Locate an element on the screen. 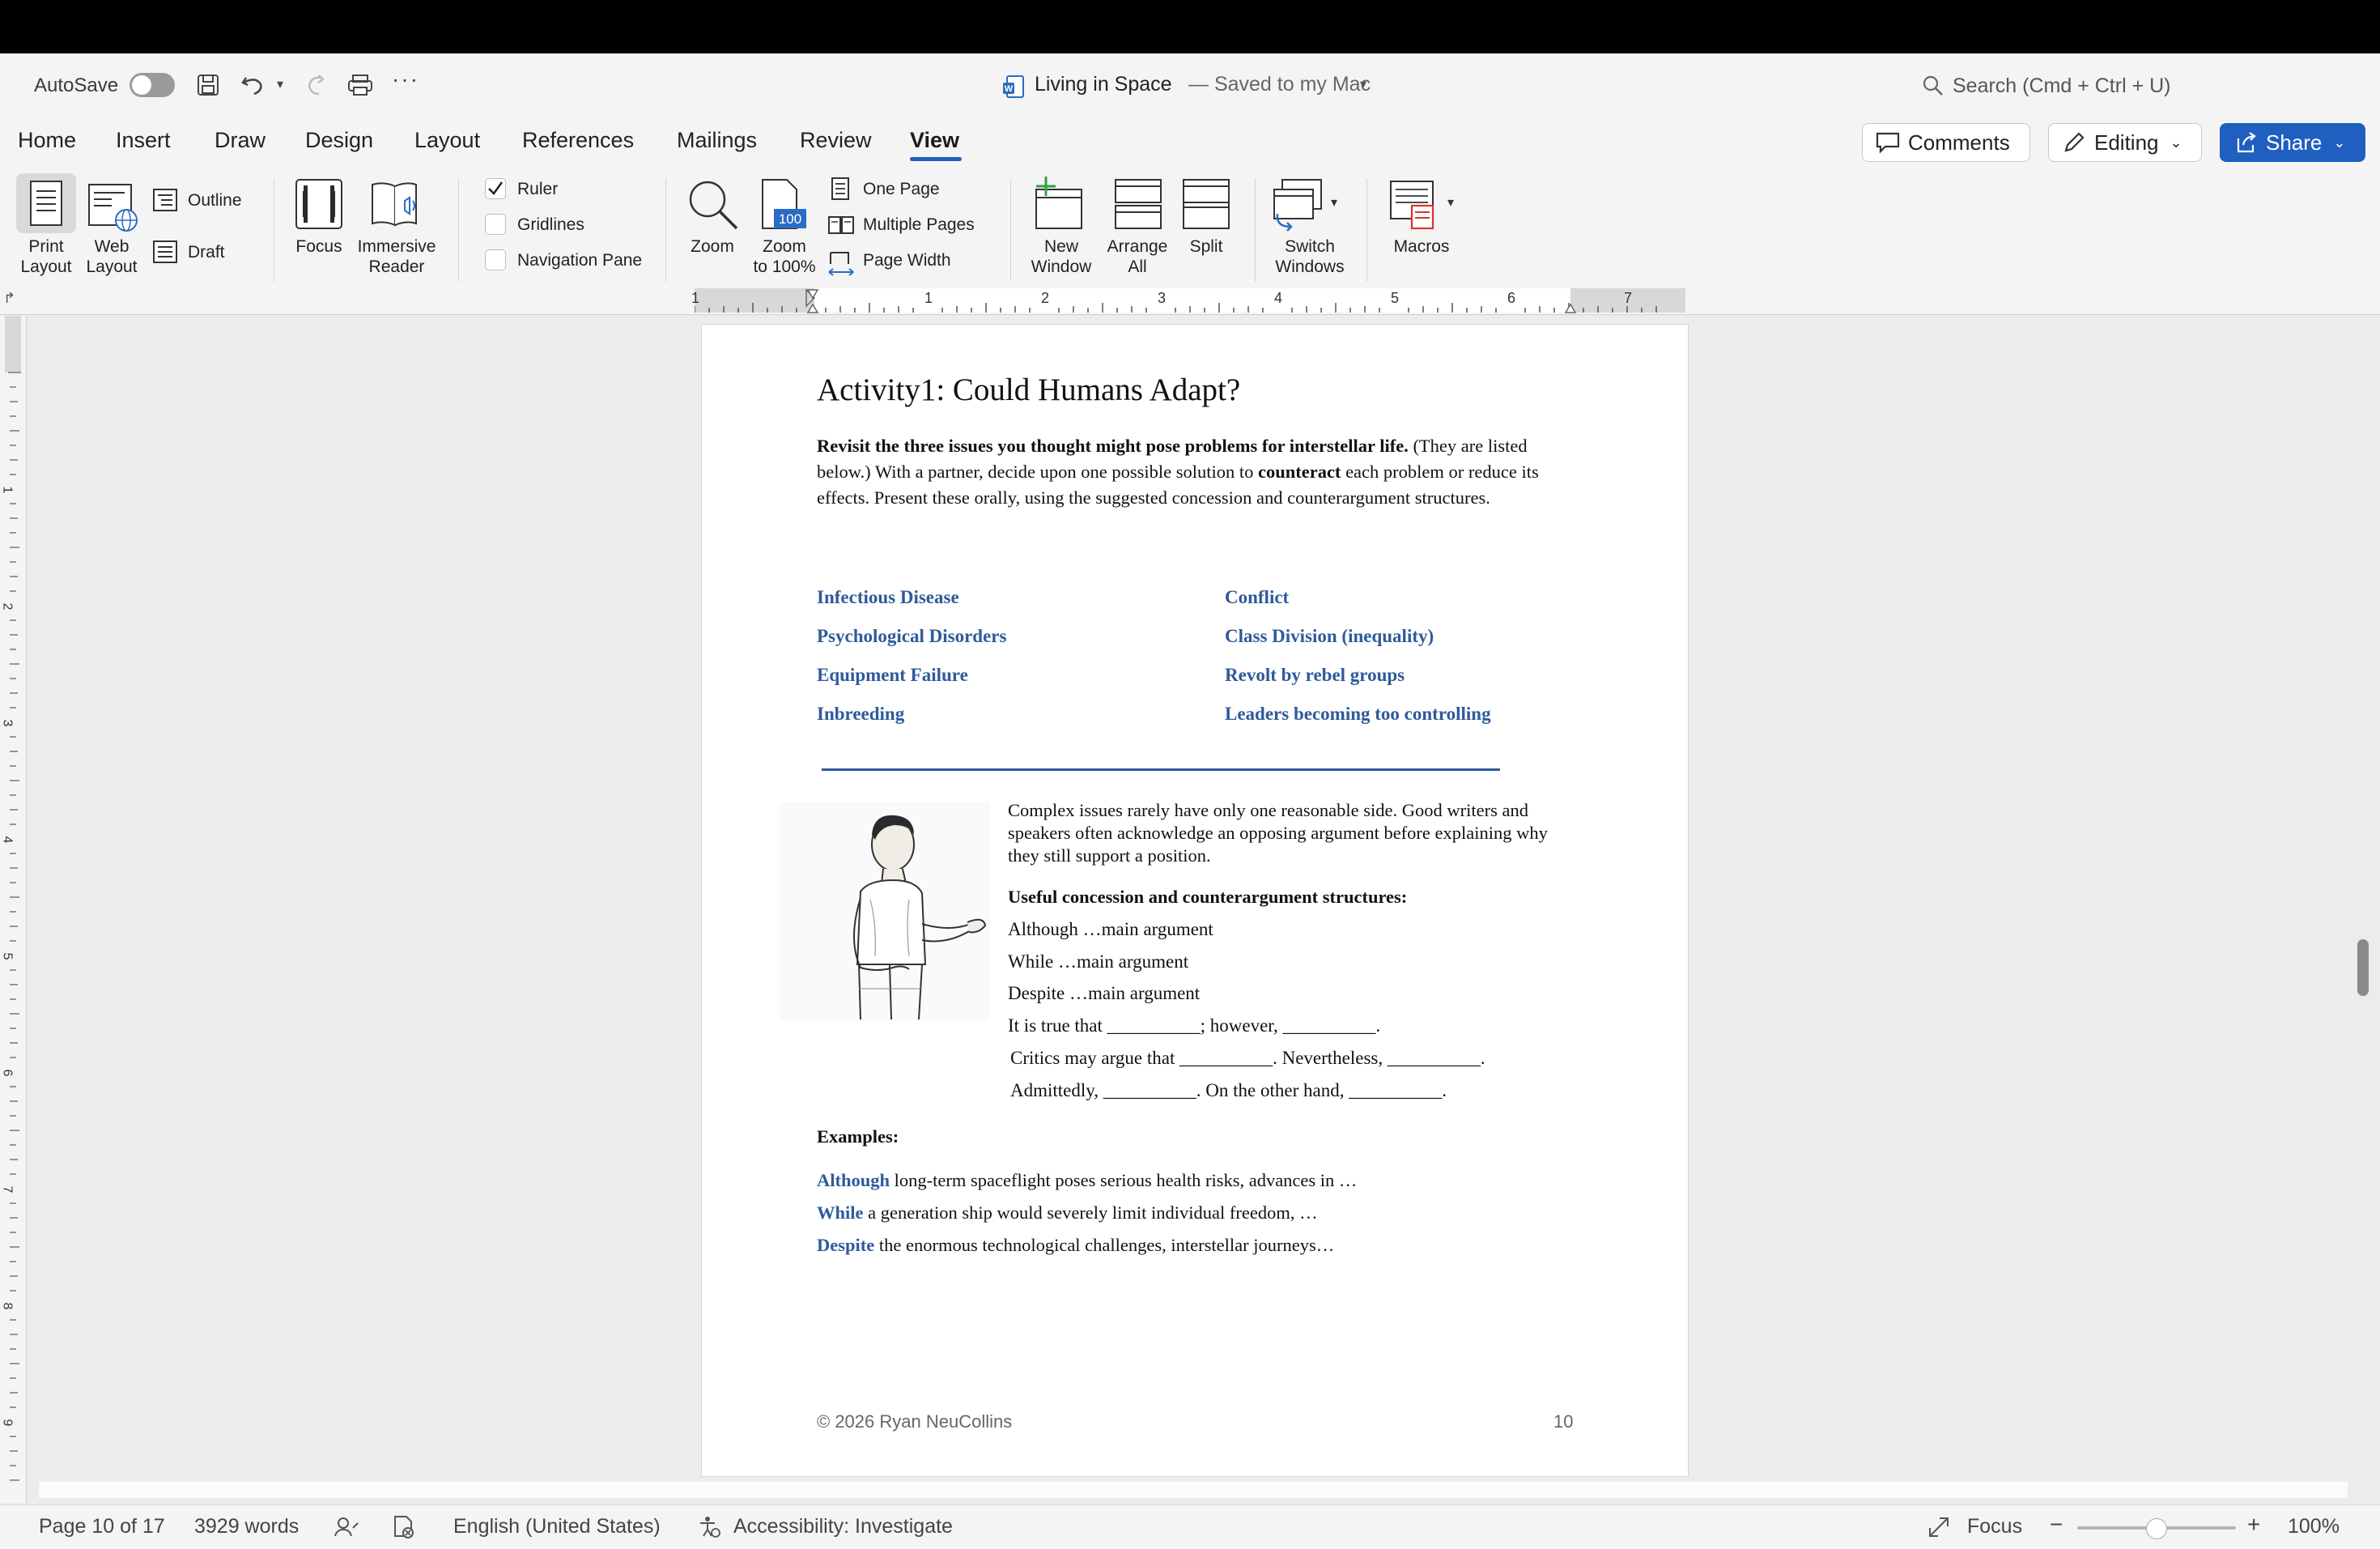 The image size is (2380, 1549). arrange-all-icon is located at coordinates (1138, 204).